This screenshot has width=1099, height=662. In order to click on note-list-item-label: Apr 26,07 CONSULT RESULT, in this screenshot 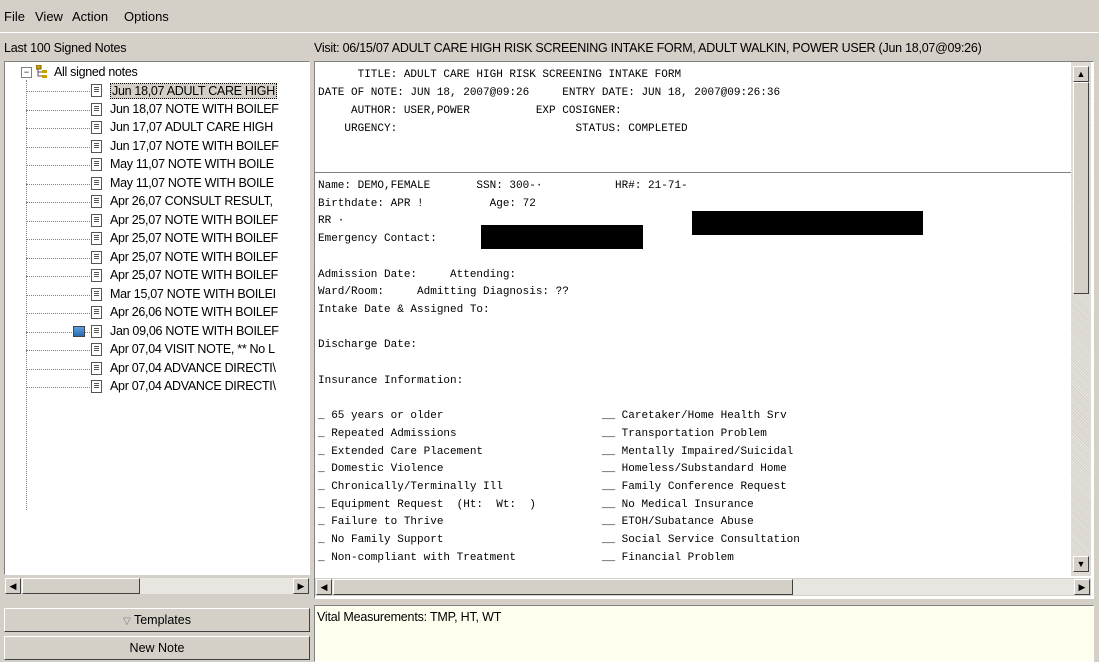, I will do `click(191, 201)`.